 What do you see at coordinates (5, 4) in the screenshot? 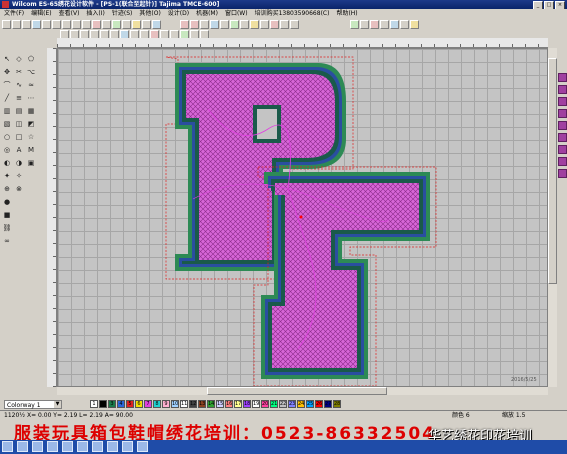
I see `app-icon` at bounding box center [5, 4].